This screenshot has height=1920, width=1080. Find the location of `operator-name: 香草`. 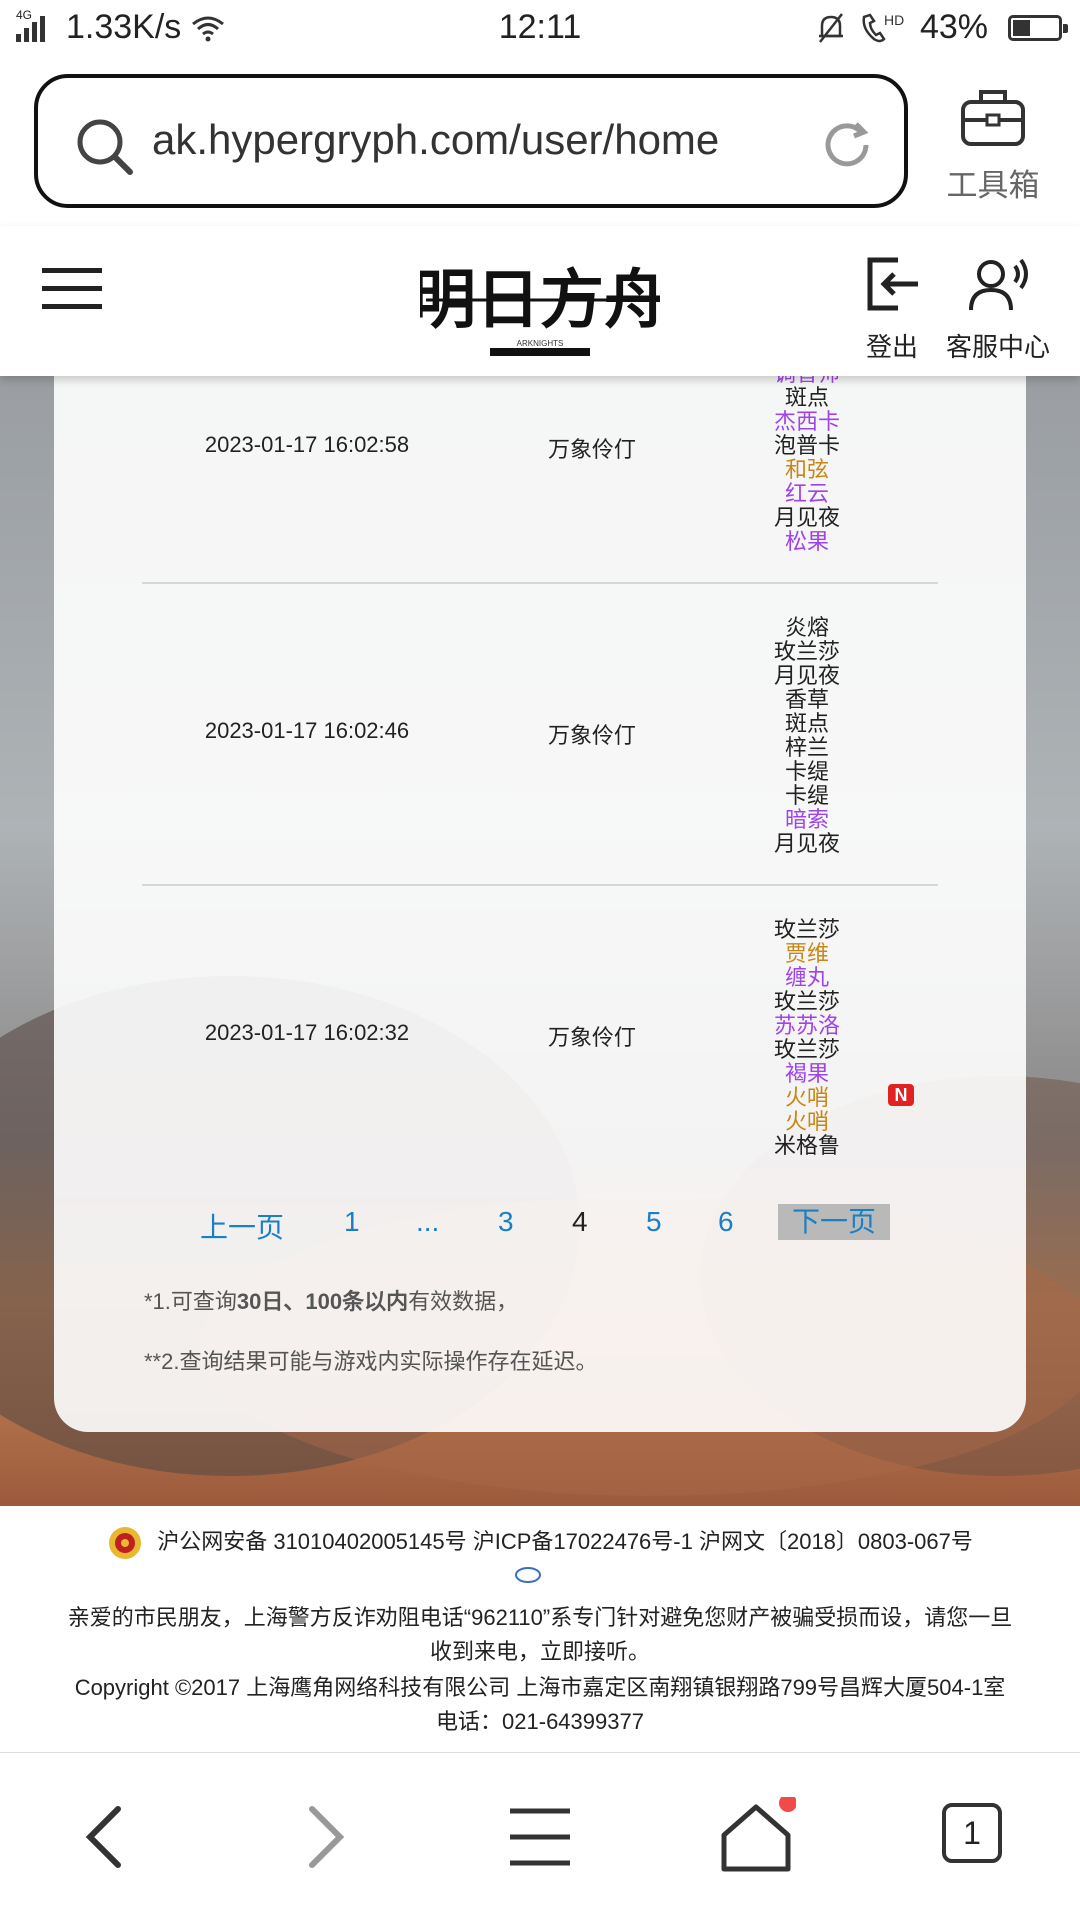

operator-name: 香草 is located at coordinates (806, 699).